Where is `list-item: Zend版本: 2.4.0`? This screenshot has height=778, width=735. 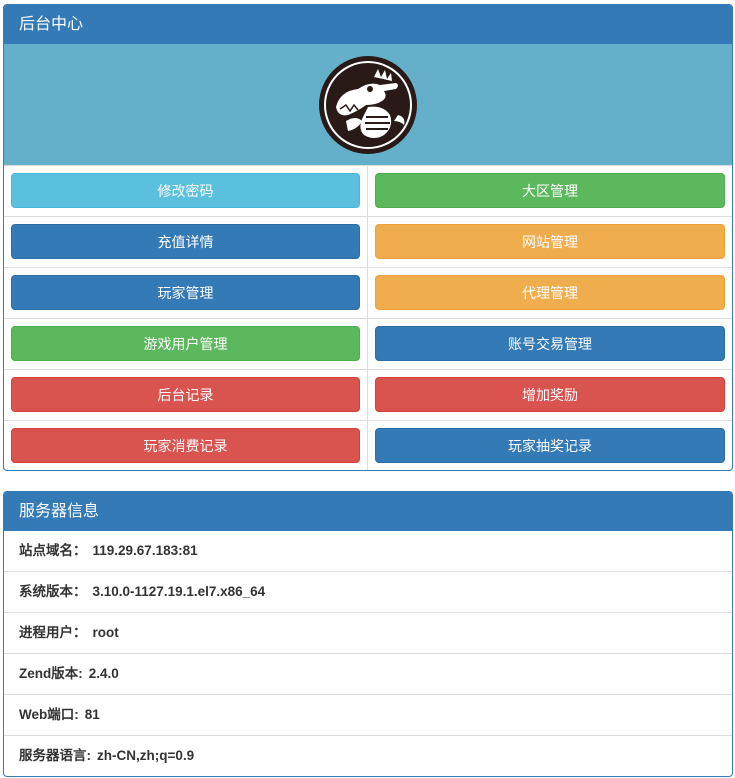
list-item: Zend版本: 2.4.0 is located at coordinates (368, 674).